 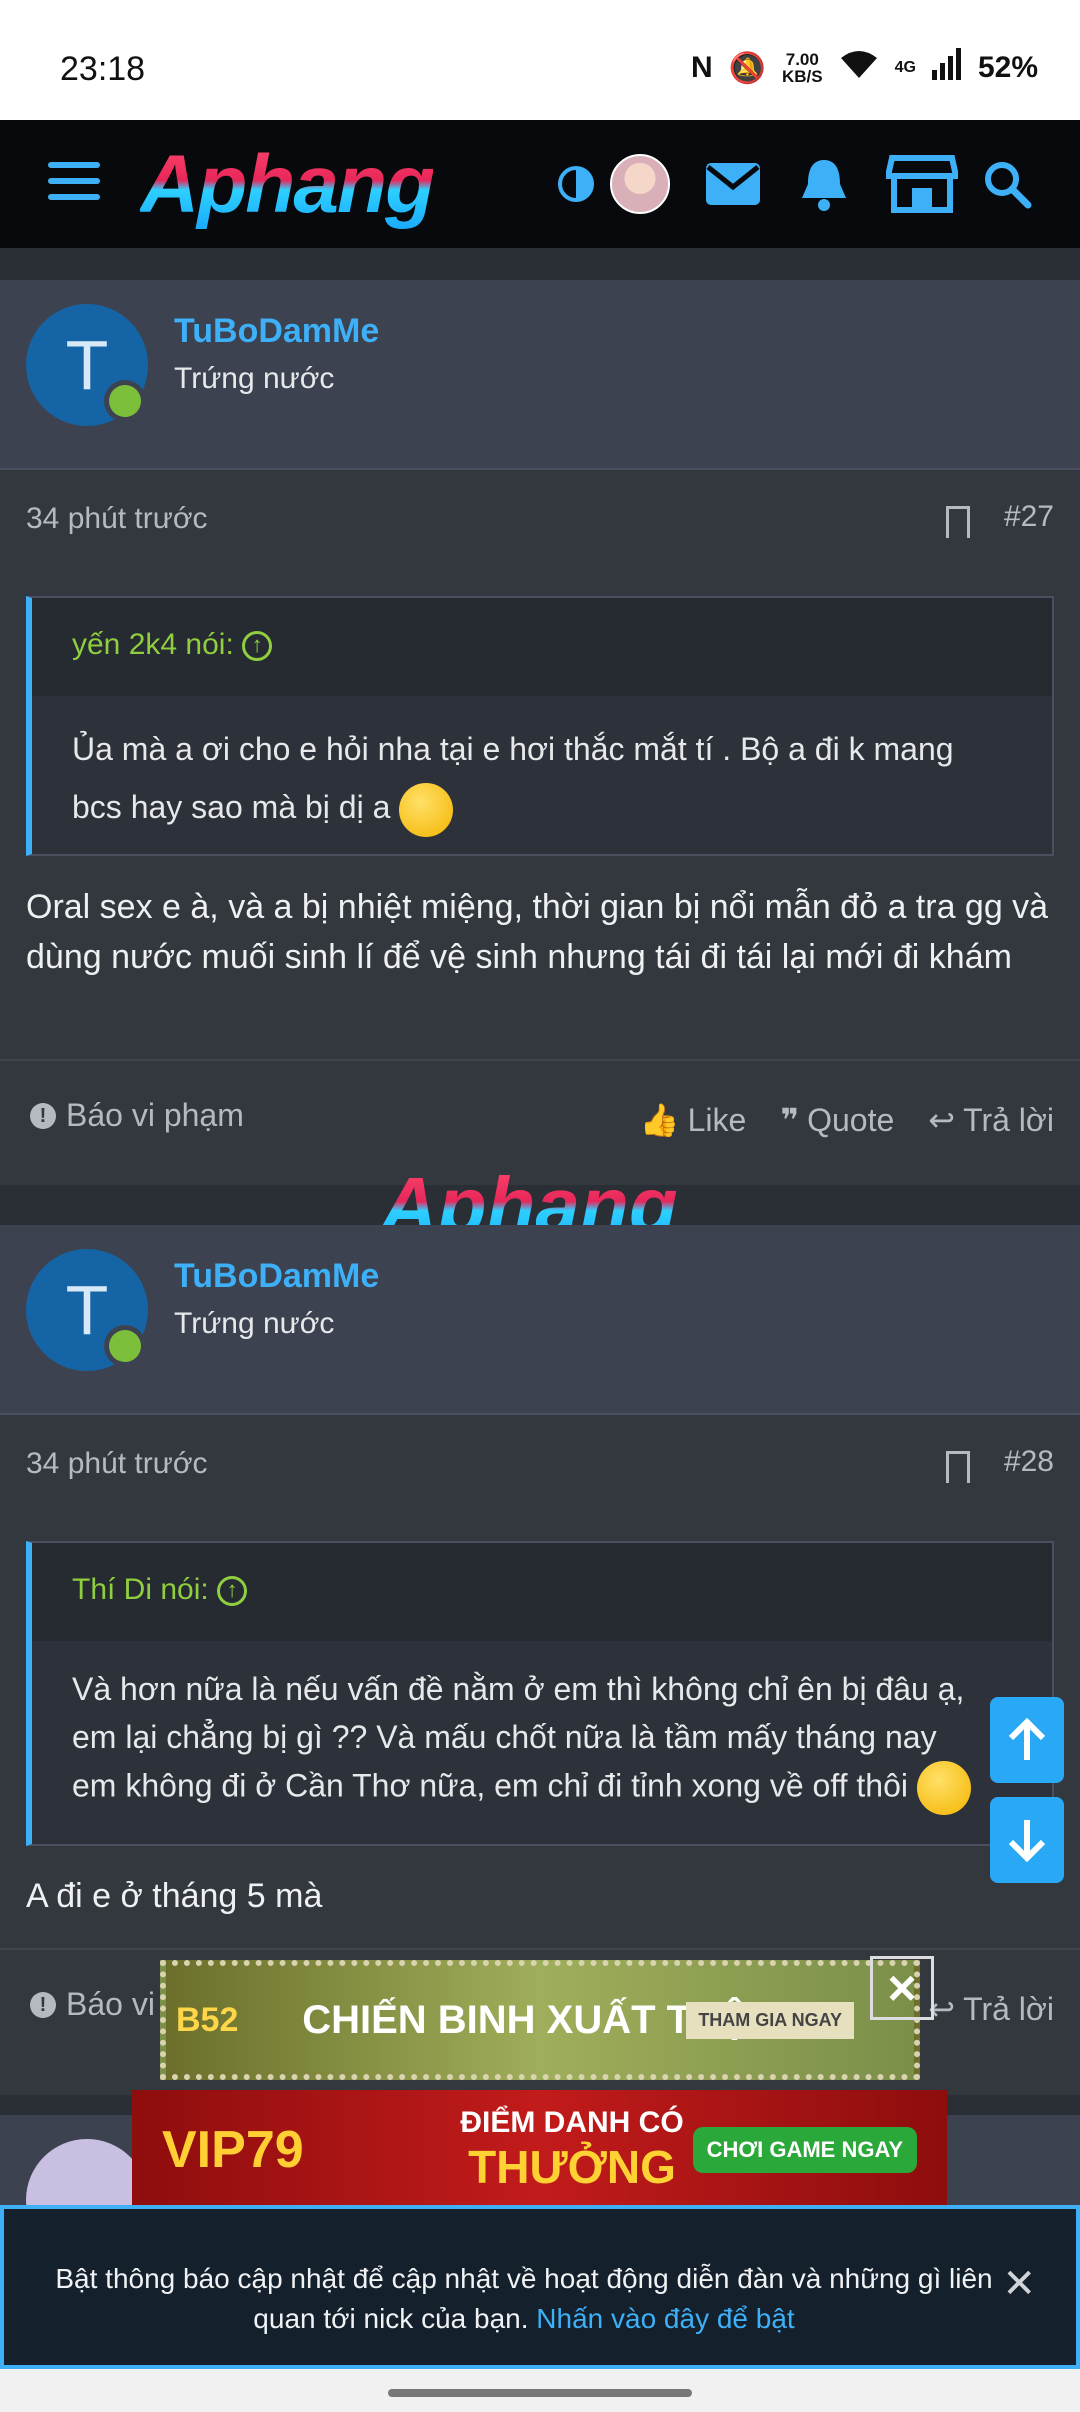 I want to click on wifi-icon, so click(x=859, y=68).